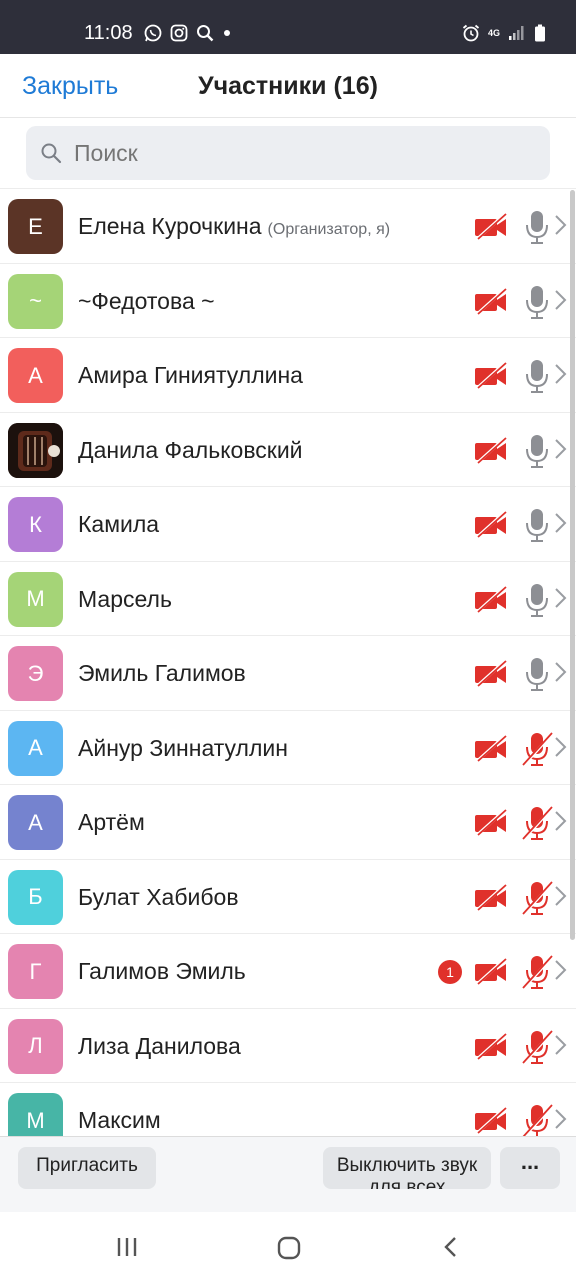  I want to click on participant-name-text: Артём, so click(111, 822).